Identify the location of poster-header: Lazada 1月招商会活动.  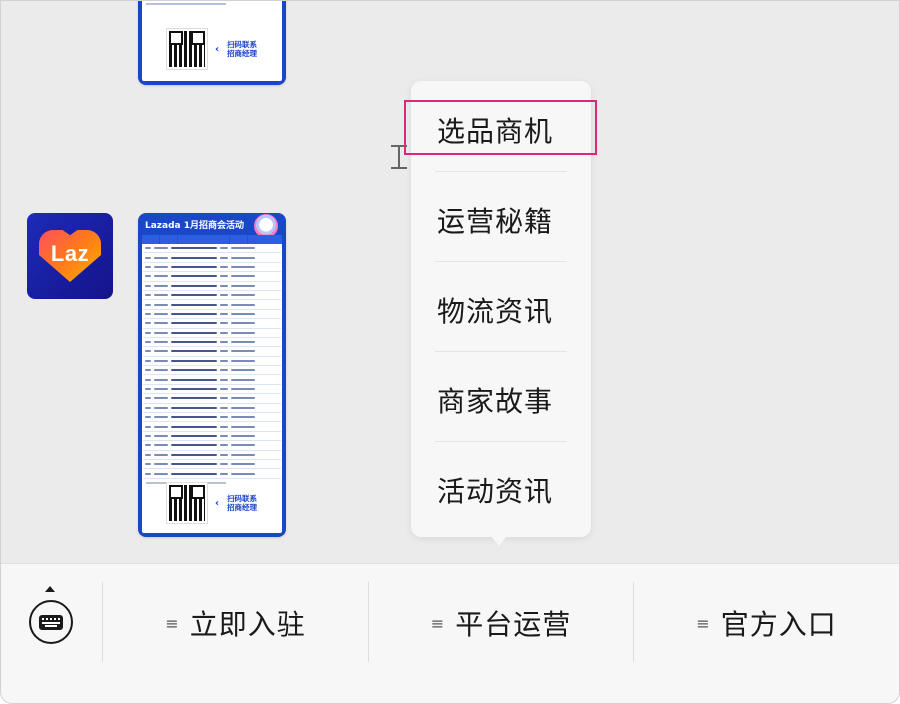
(212, 225).